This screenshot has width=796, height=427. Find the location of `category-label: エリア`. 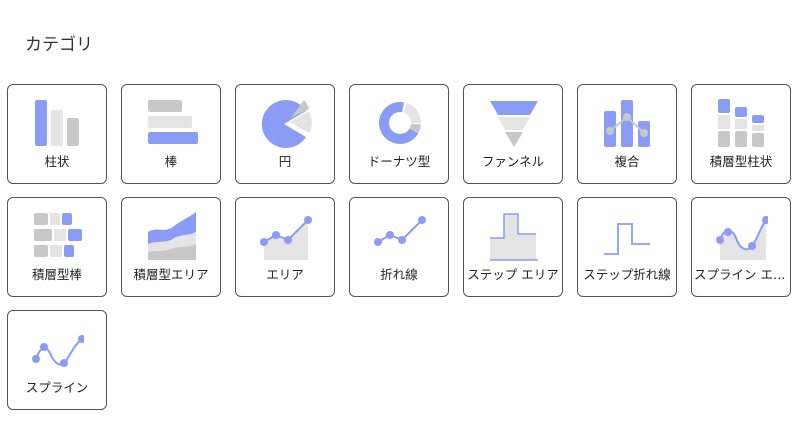

category-label: エリア is located at coordinates (285, 274).